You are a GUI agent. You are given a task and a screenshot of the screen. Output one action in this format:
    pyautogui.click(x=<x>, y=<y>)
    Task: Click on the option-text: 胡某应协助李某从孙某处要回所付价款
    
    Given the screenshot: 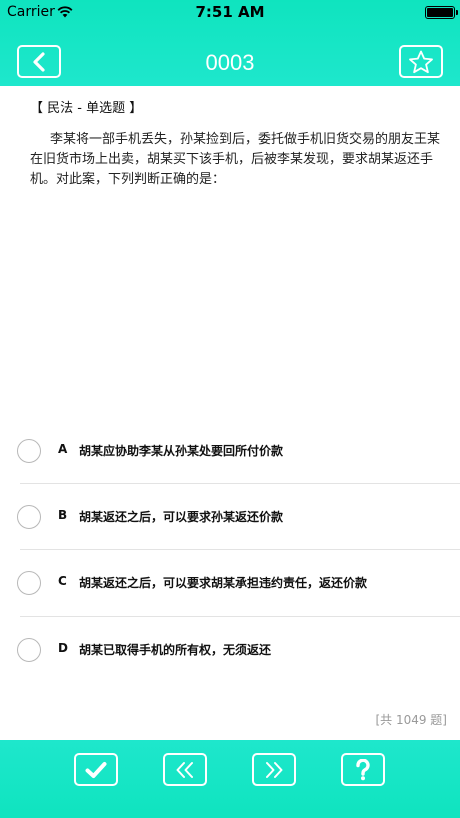 What is the action you would take?
    pyautogui.click(x=181, y=451)
    